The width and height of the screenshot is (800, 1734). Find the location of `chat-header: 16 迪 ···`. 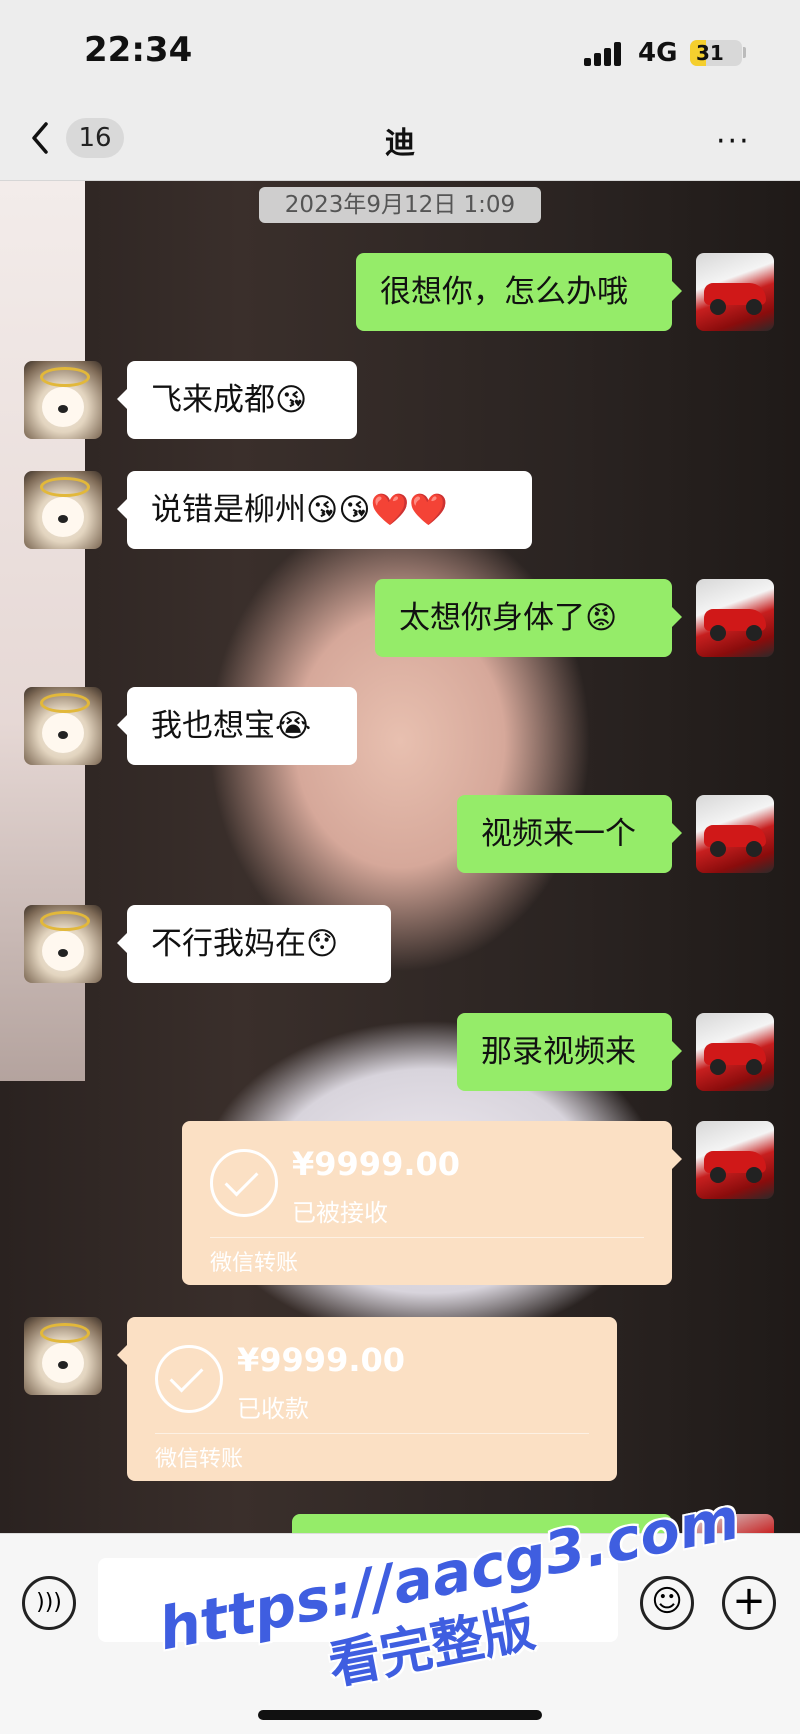

chat-header: 16 迪 ··· is located at coordinates (400, 140).